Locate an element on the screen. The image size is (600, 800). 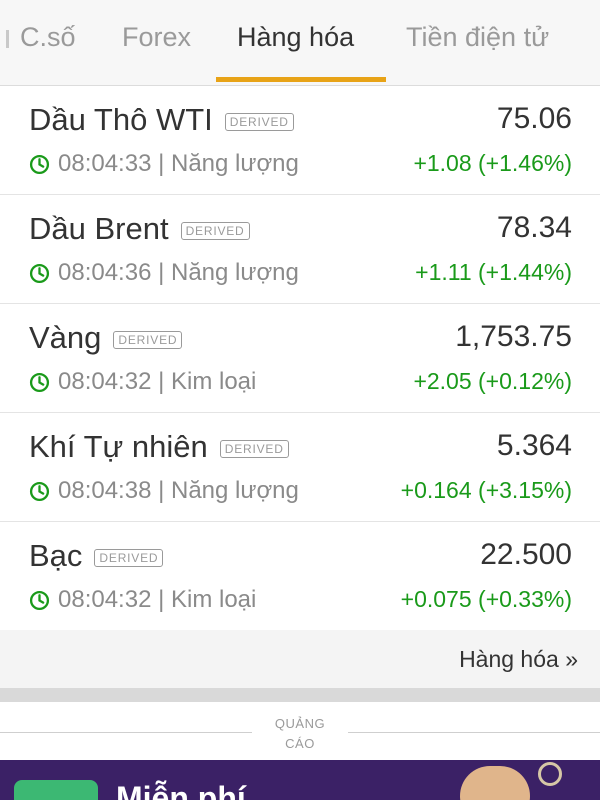
instrument-meta: 08:04:33 | Năng lượng is located at coordinates (164, 164).